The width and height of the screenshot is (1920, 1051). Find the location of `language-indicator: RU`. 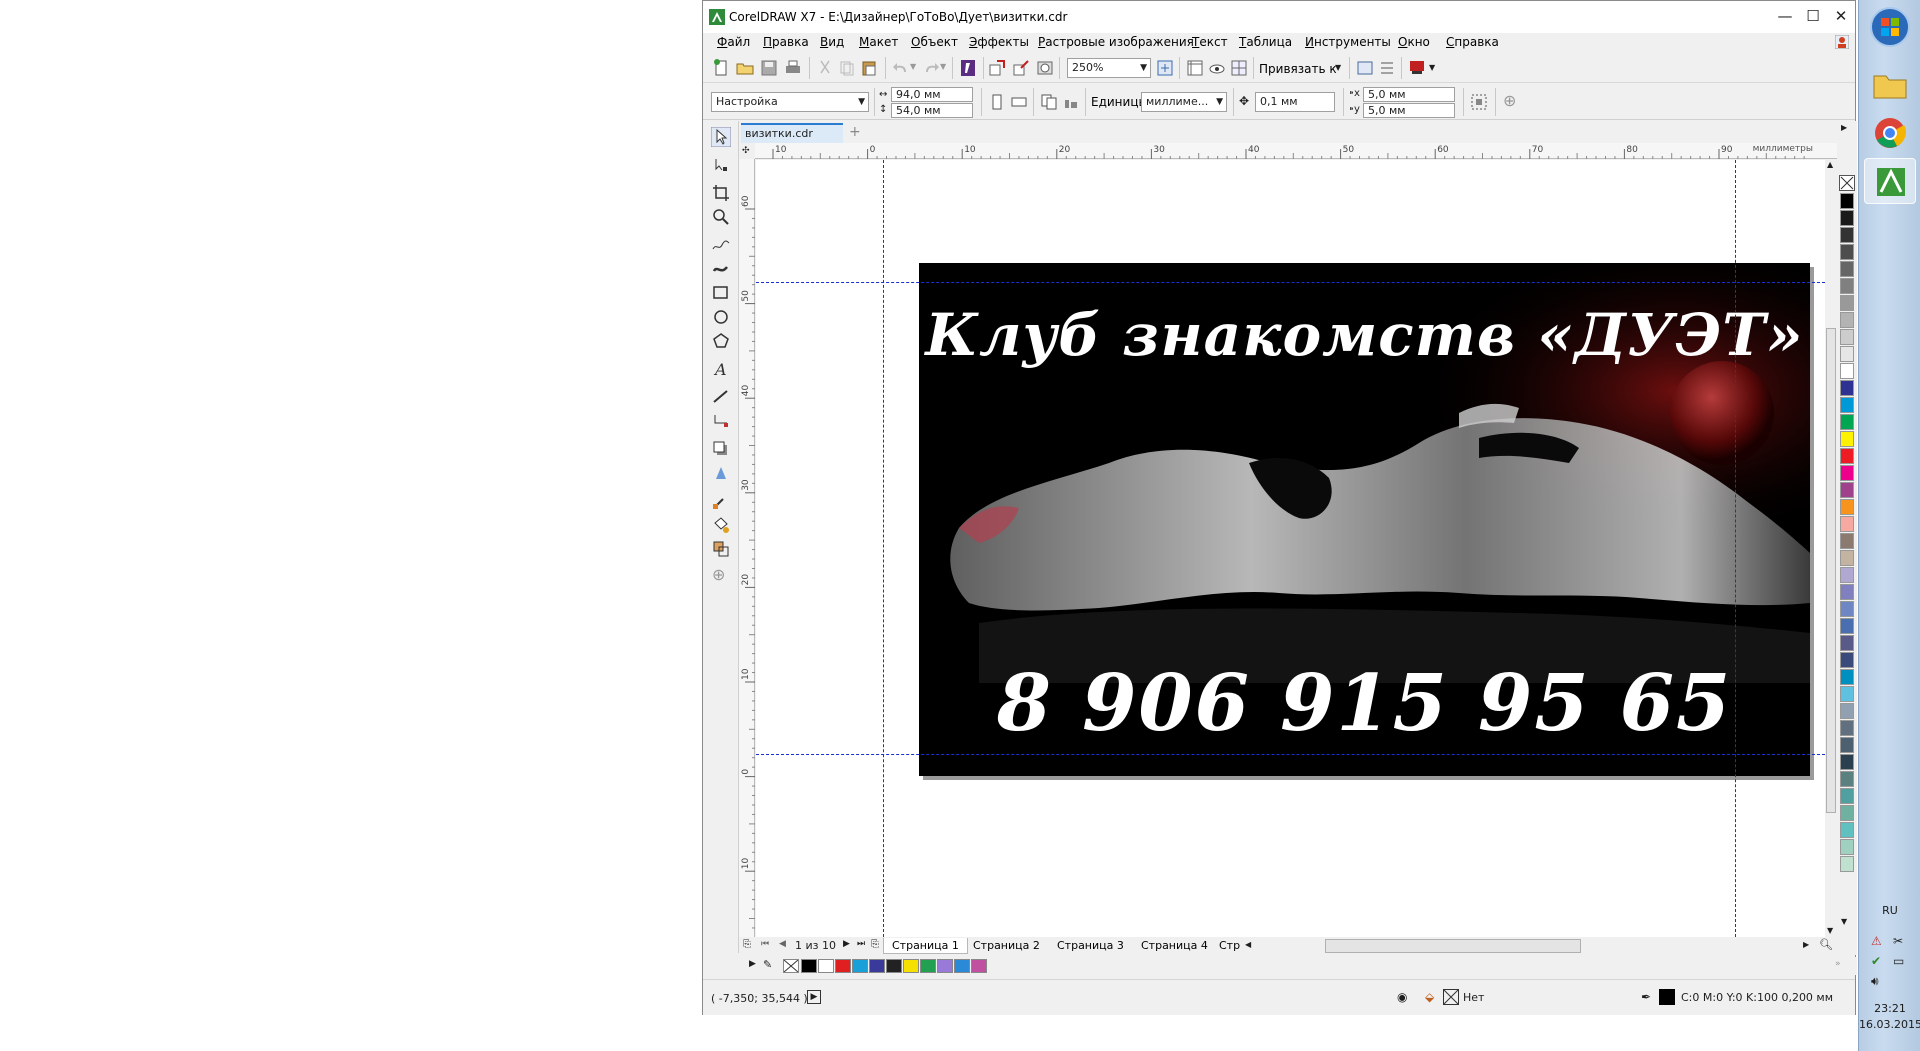

language-indicator: RU is located at coordinates (1889, 910).